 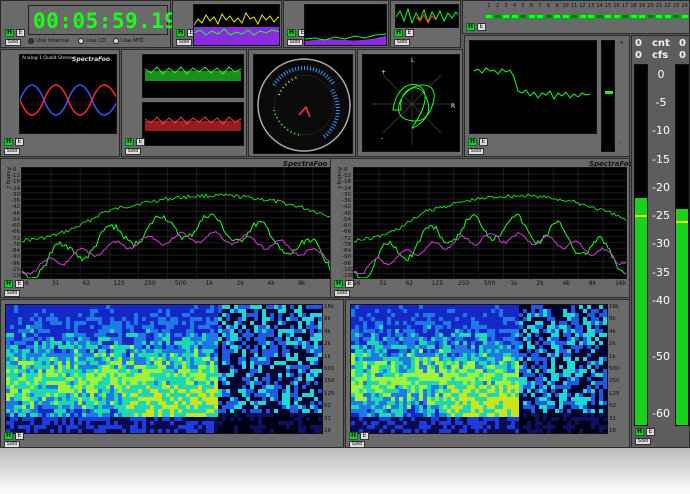 What do you see at coordinates (129, 41) in the screenshot?
I see `radio-use-mtc: Use MTC` at bounding box center [129, 41].